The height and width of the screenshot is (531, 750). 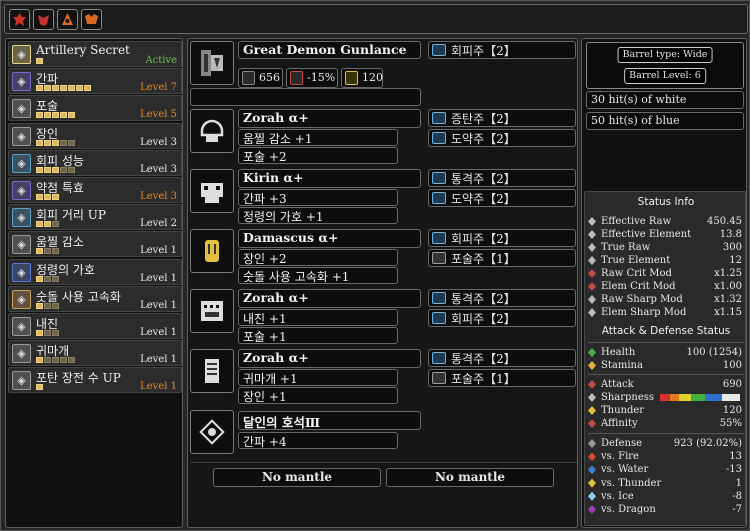 What do you see at coordinates (78, 378) in the screenshot?
I see `skill-name: 포탄 장전 수 UP` at bounding box center [78, 378].